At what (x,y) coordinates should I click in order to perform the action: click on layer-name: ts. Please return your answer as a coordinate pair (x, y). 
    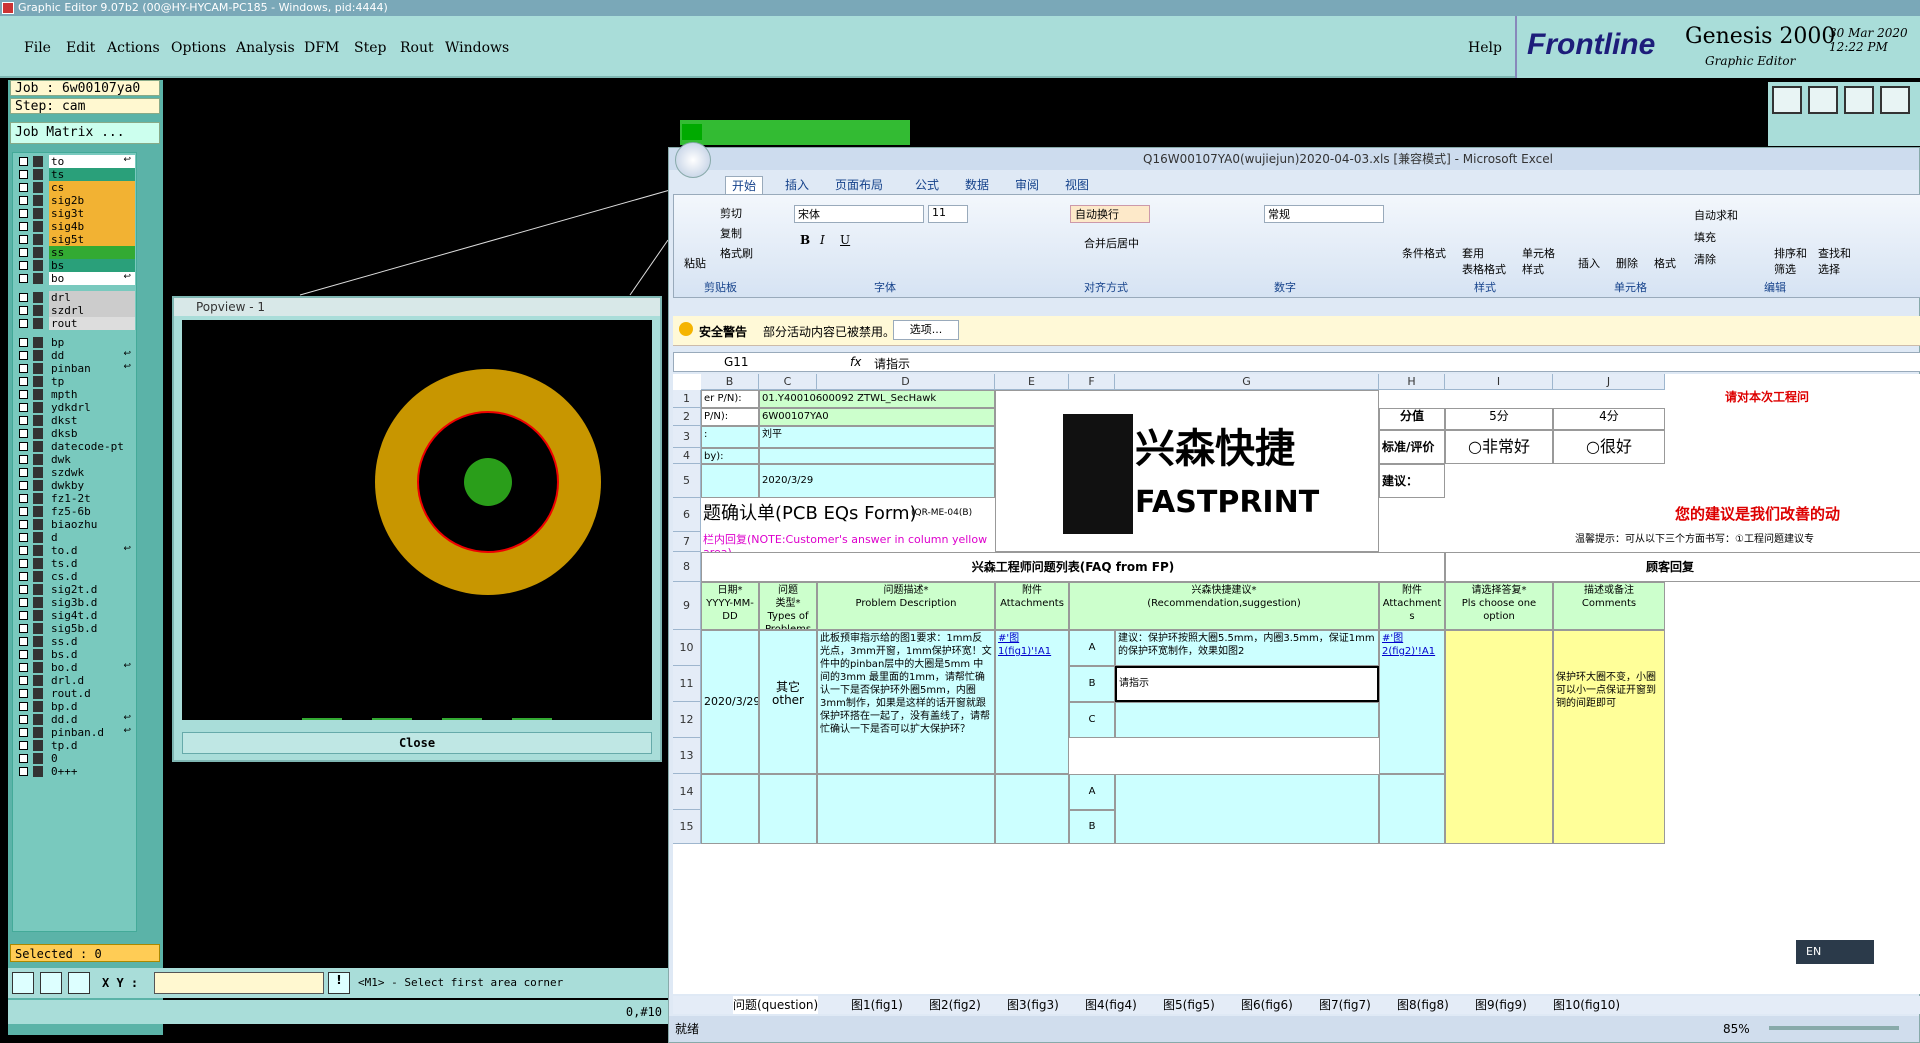
    Looking at the image, I should click on (92, 174).